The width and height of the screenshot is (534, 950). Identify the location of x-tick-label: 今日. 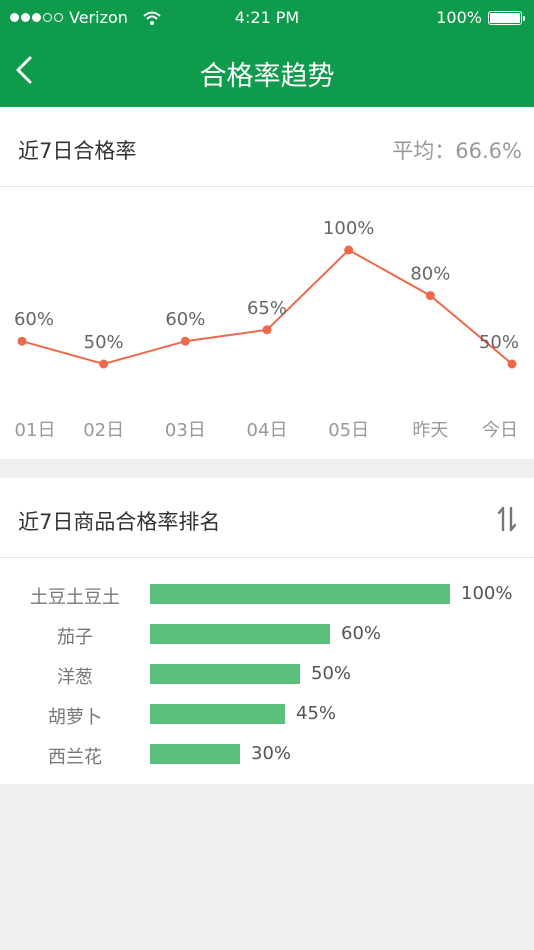
(500, 430).